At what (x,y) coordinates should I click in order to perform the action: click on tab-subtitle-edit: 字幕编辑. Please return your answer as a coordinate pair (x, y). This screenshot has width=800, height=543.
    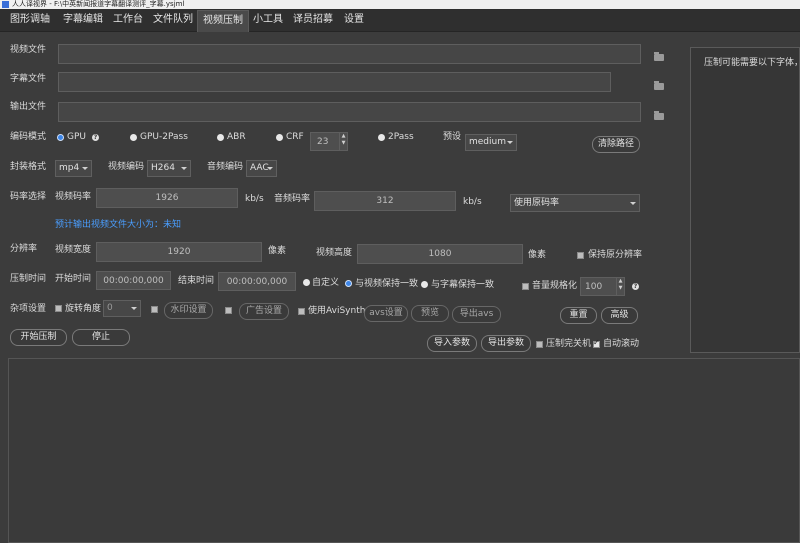
    Looking at the image, I should click on (83, 20).